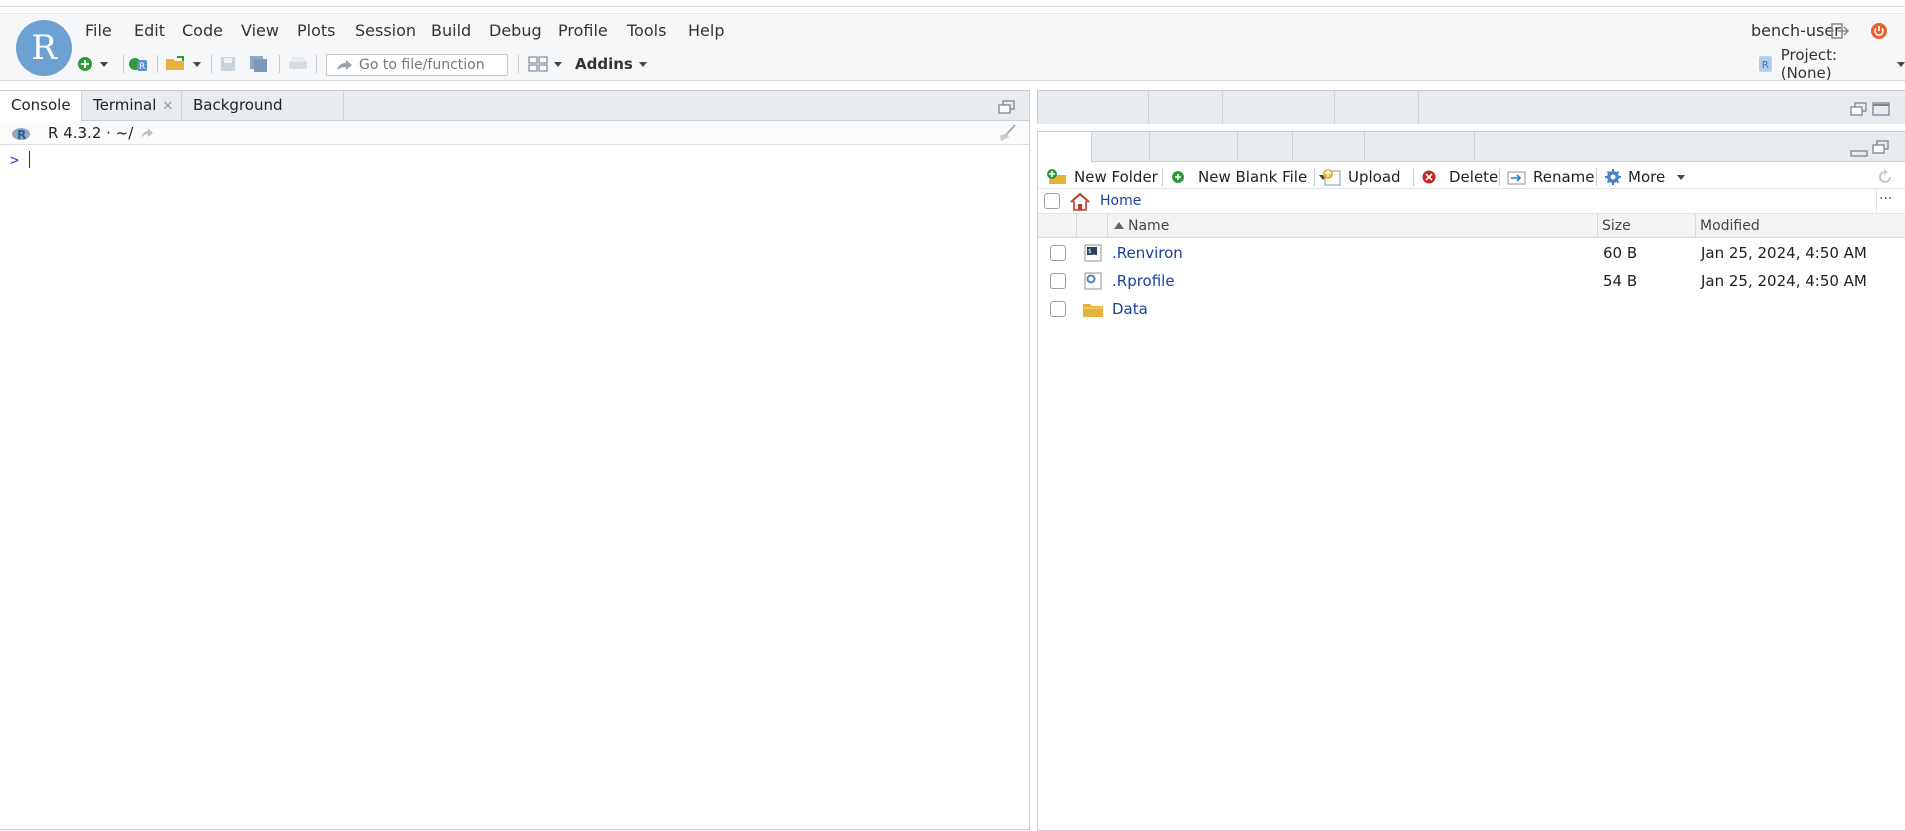 This screenshot has height=831, width=1905. Describe the element at coordinates (202, 31) in the screenshot. I see `menu-code: Code` at that location.